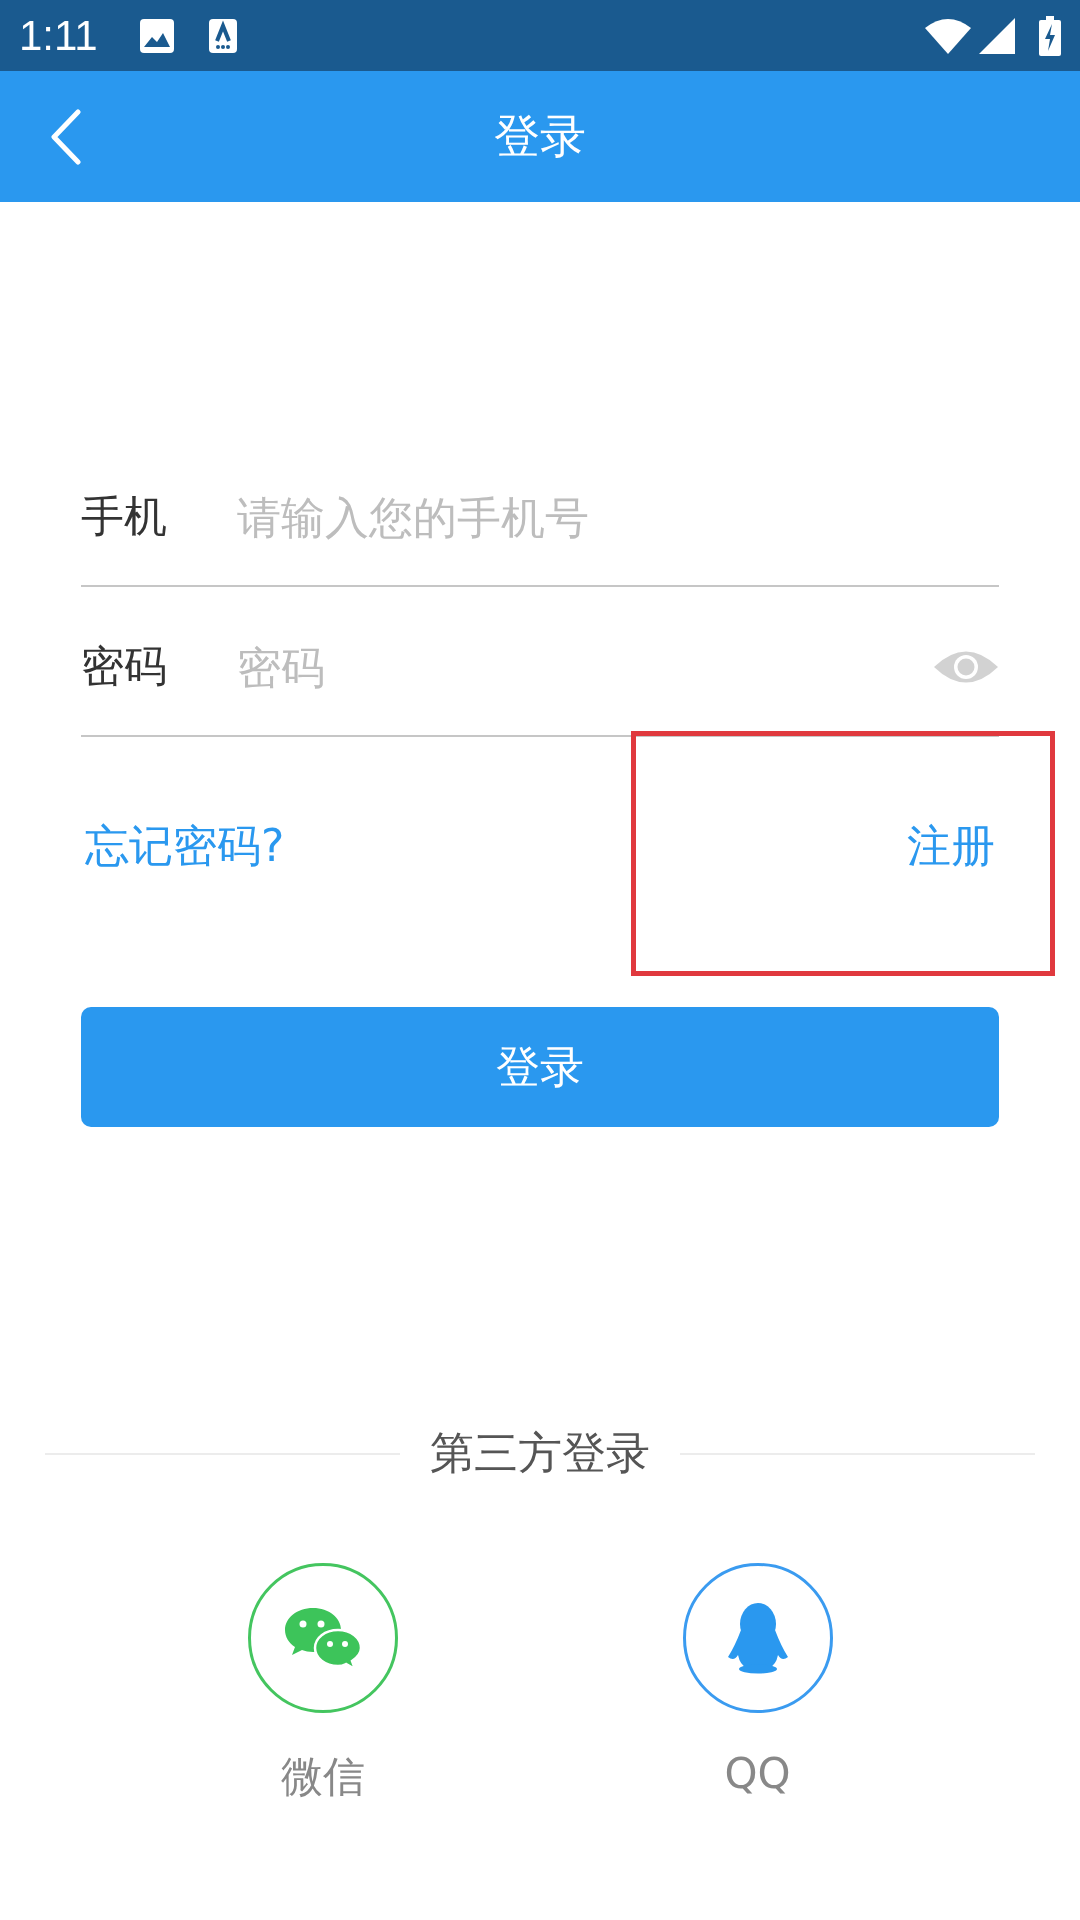 This screenshot has width=1080, height=1920. What do you see at coordinates (124, 666) in the screenshot?
I see `field-label: 密码` at bounding box center [124, 666].